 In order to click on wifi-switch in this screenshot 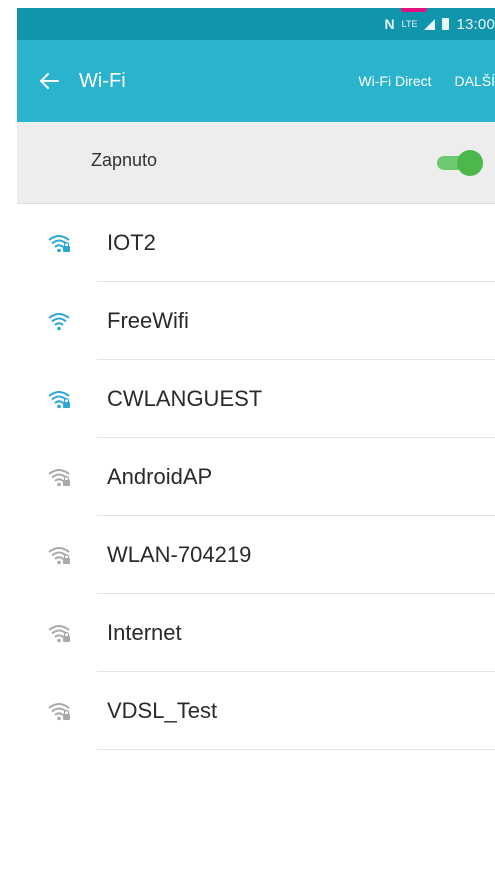, I will do `click(466, 163)`.